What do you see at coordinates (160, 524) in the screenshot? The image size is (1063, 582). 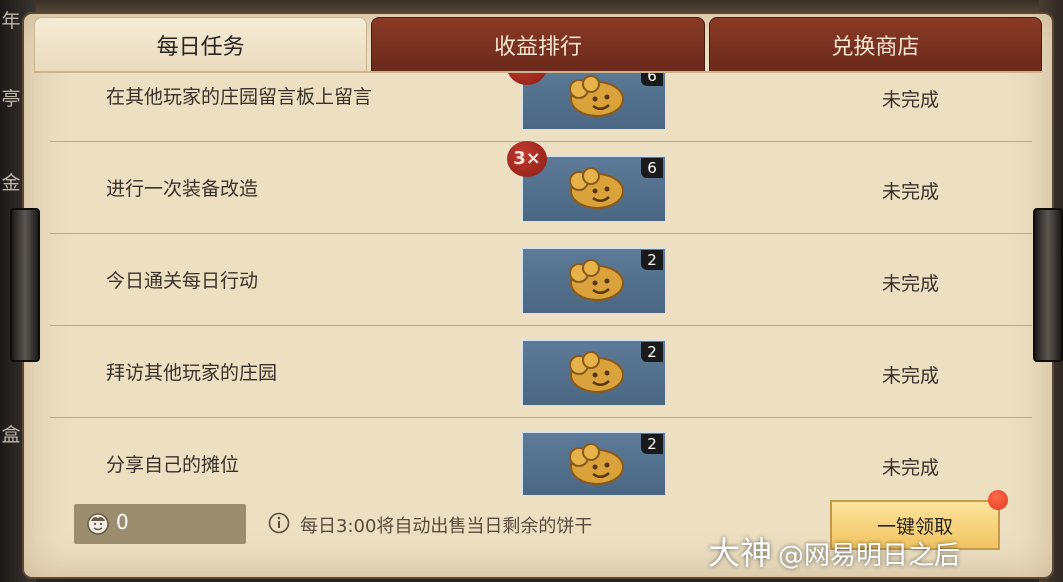 I see `cookie-balance: 0` at bounding box center [160, 524].